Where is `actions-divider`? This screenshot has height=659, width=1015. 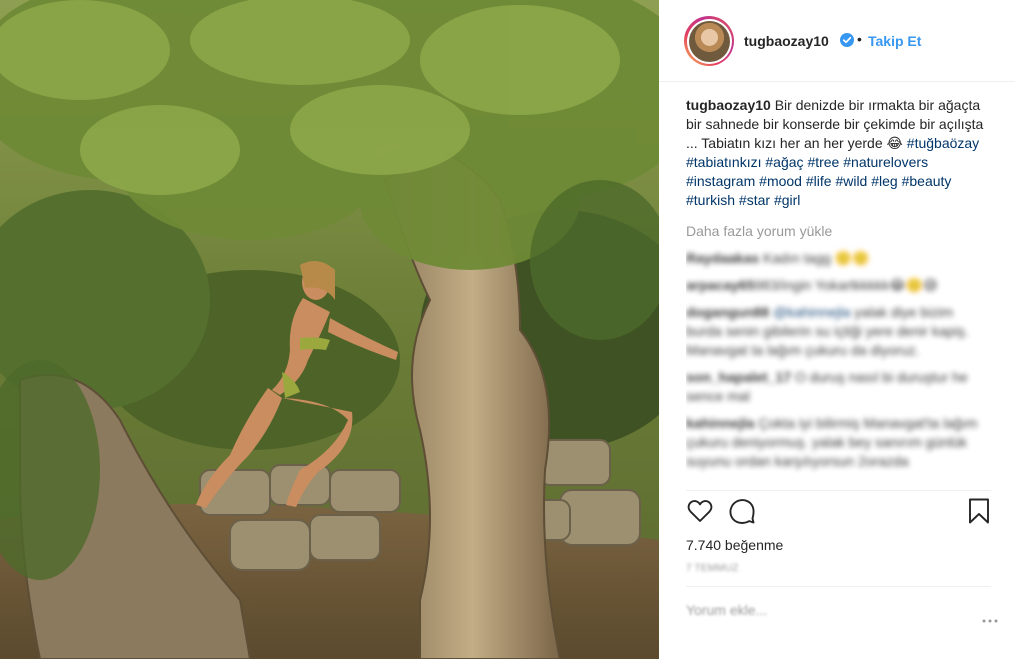
actions-divider is located at coordinates (838, 490).